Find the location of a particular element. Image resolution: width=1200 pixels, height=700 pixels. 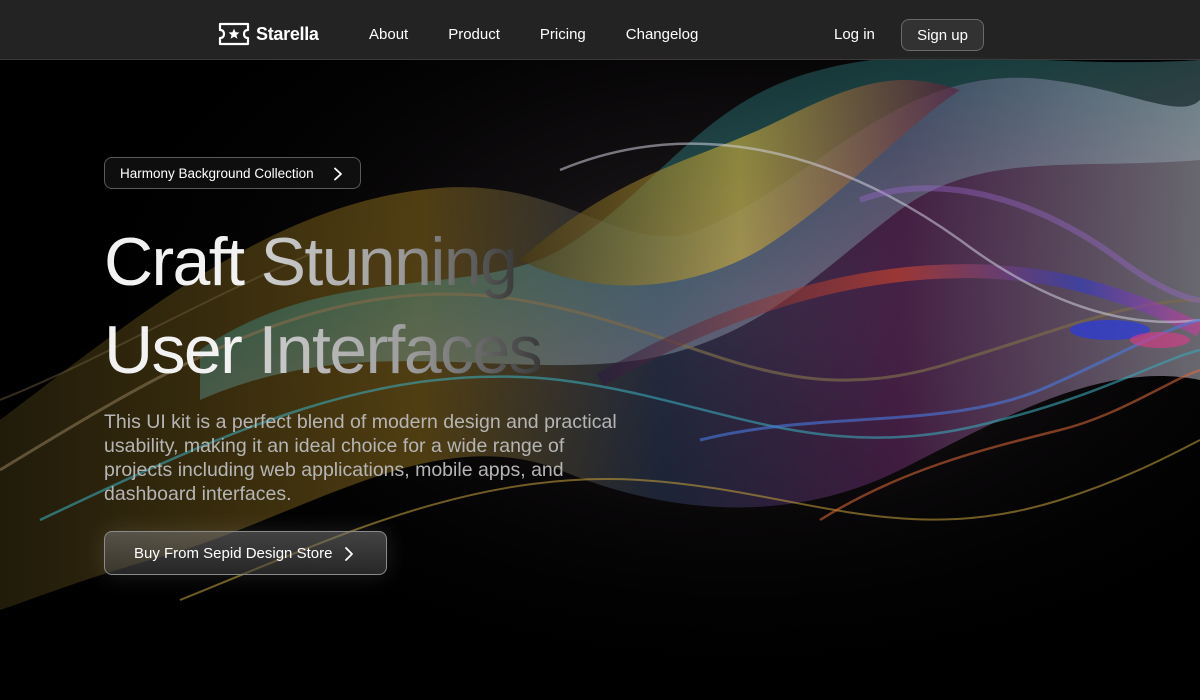

main-nav: About Product Pricing Changelog is located at coordinates (553, 35).